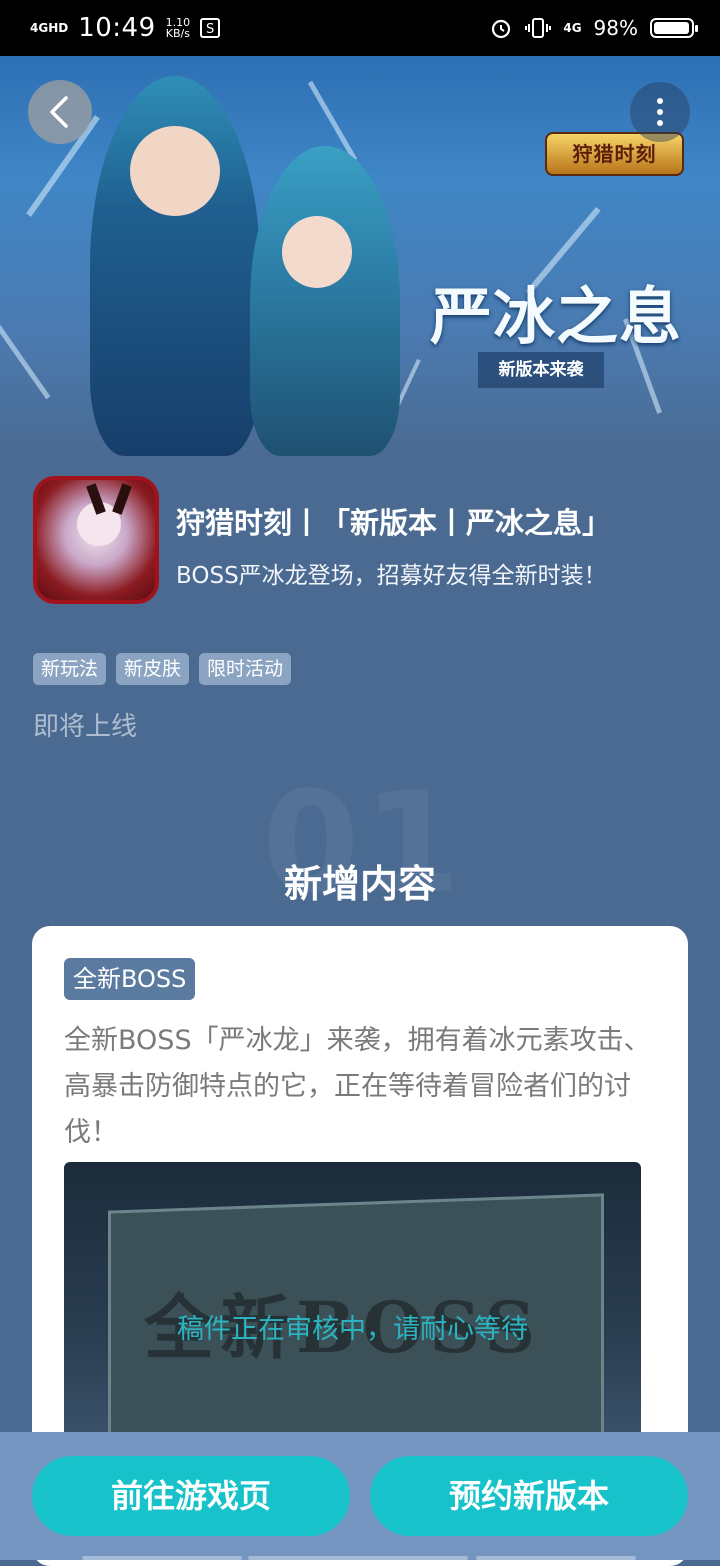  Describe the element at coordinates (153, 669) in the screenshot. I see `tag-new-skin: 新皮肤` at that location.